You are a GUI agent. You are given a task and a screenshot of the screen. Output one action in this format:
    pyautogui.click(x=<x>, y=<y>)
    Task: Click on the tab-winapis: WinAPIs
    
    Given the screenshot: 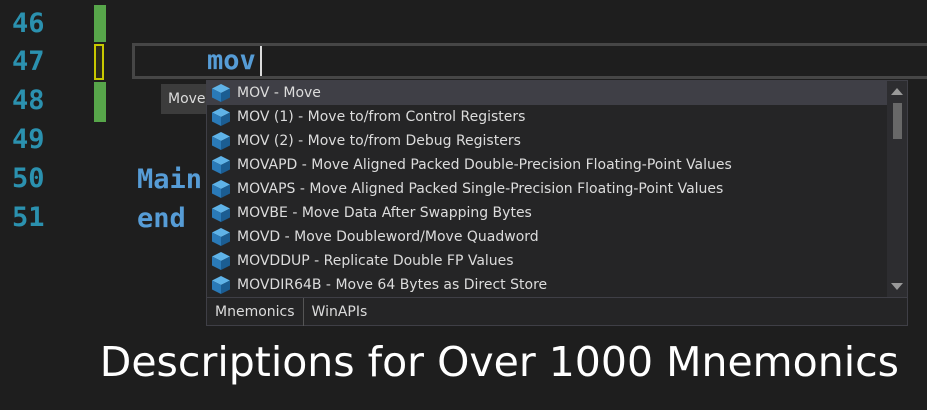 What is the action you would take?
    pyautogui.click(x=340, y=312)
    